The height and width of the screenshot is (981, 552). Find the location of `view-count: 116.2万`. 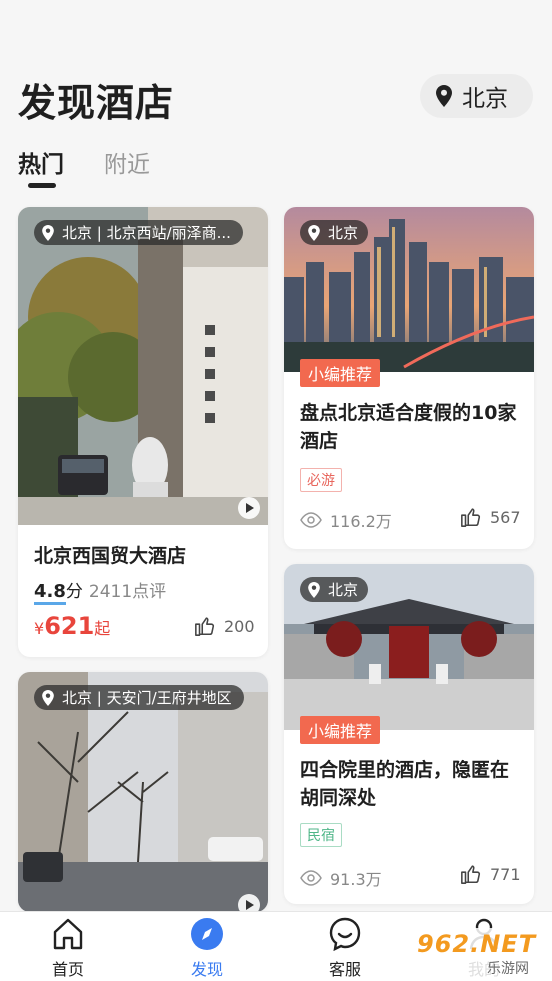

view-count: 116.2万 is located at coordinates (346, 520).